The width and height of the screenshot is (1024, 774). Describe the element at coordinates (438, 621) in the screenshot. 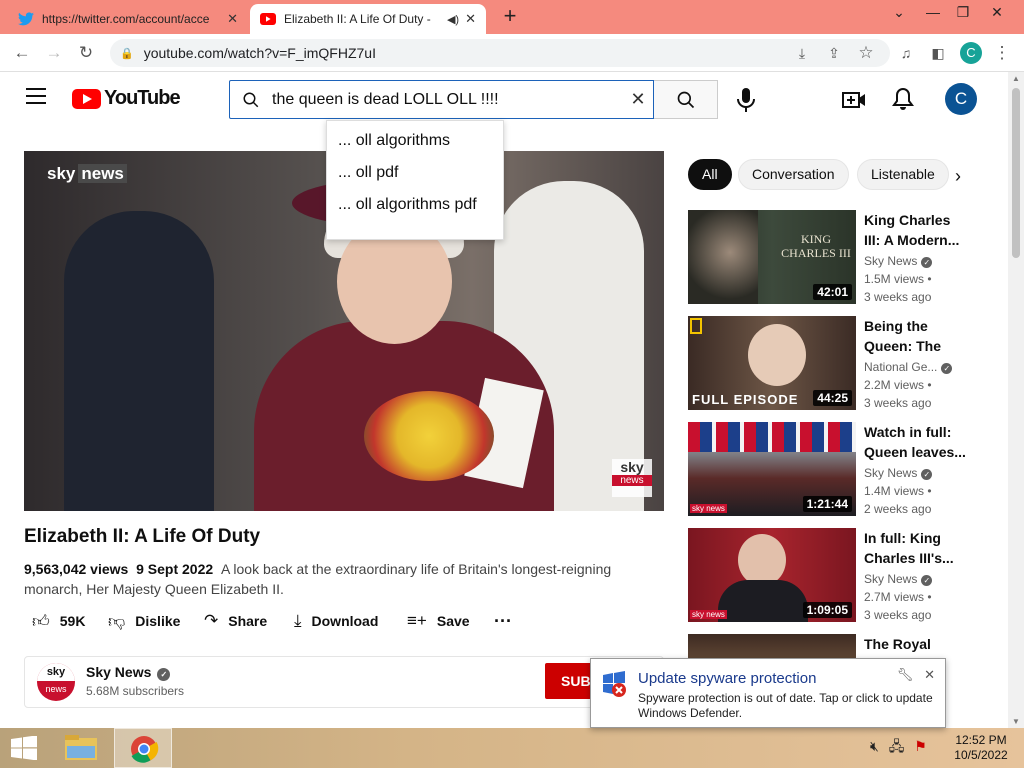

I see `save-button: ≡+ Save` at that location.